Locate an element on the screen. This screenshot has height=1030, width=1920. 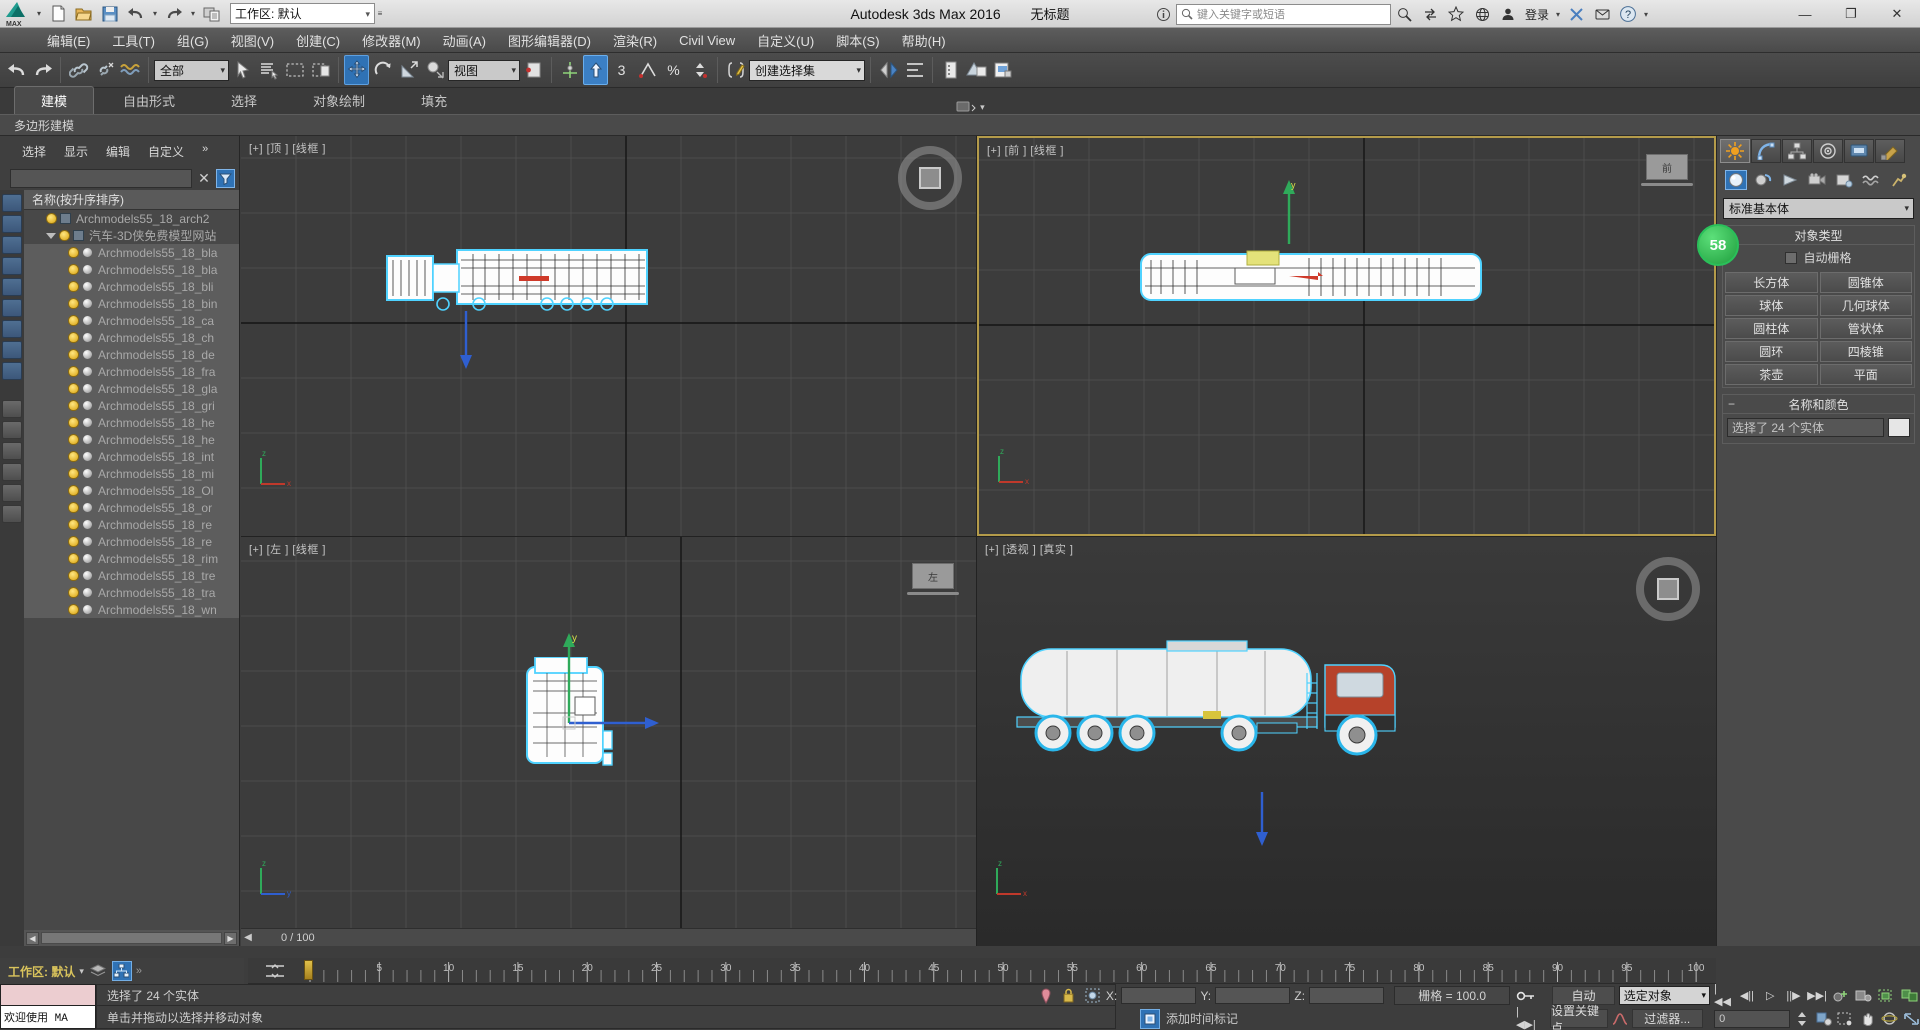
next-frame-icon: ||▶ is located at coordinates (1793, 996).